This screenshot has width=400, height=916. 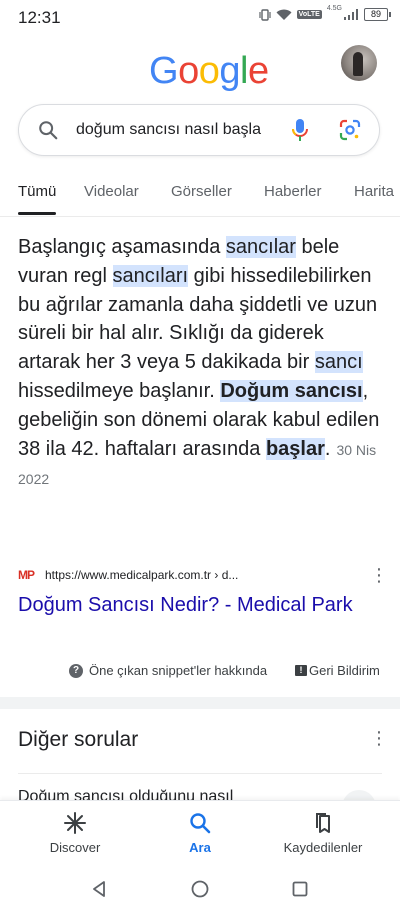 I want to click on search-input: doğum sancısı nasıl başla, so click(x=171, y=130).